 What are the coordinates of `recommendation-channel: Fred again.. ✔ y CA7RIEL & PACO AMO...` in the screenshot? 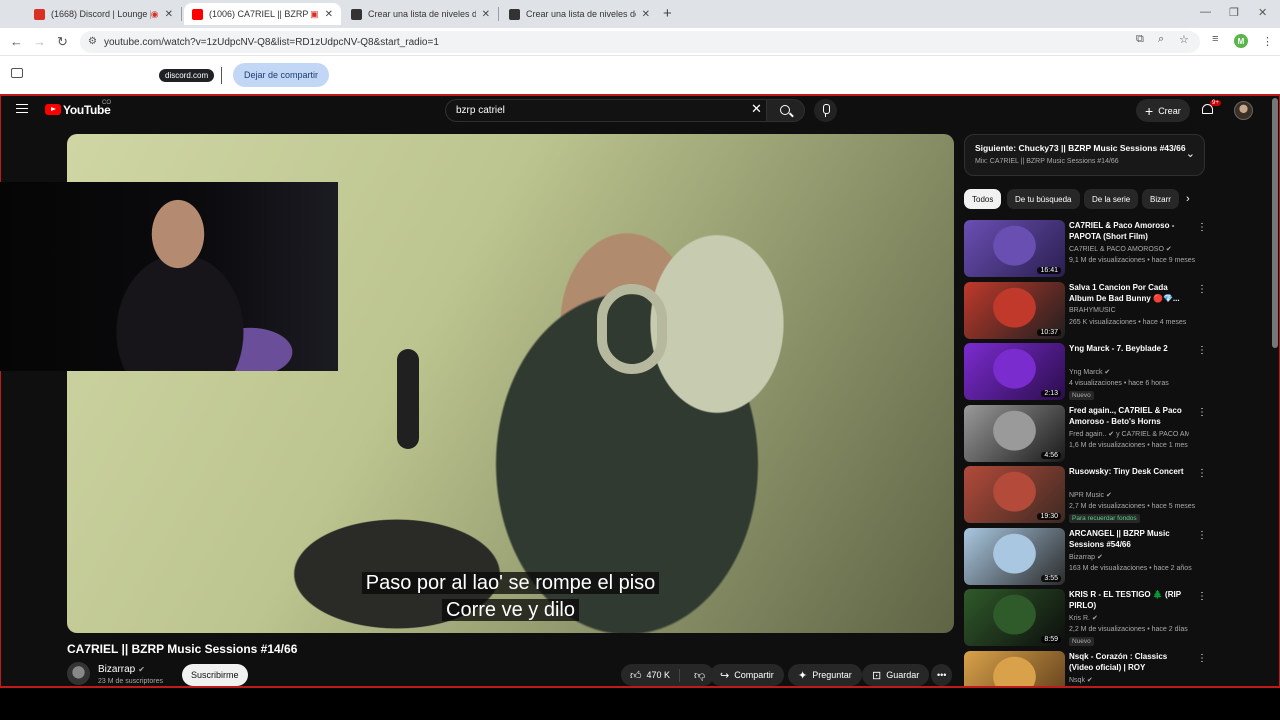 It's located at (1129, 434).